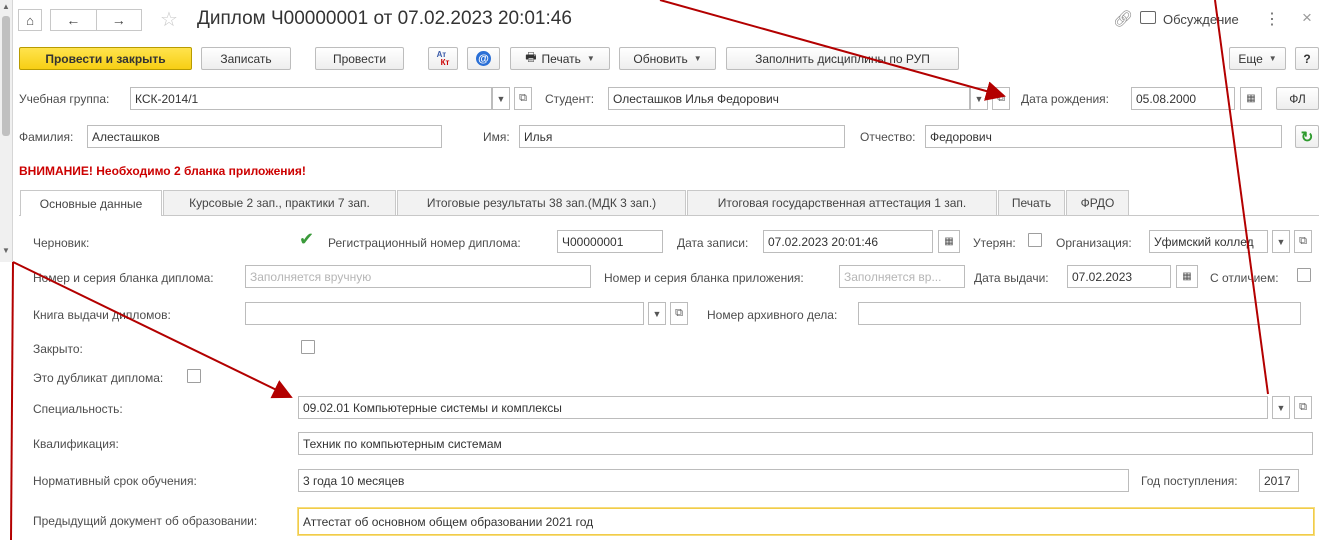 The height and width of the screenshot is (540, 1319). I want to click on closed-label: Закрыто:, so click(58, 349).